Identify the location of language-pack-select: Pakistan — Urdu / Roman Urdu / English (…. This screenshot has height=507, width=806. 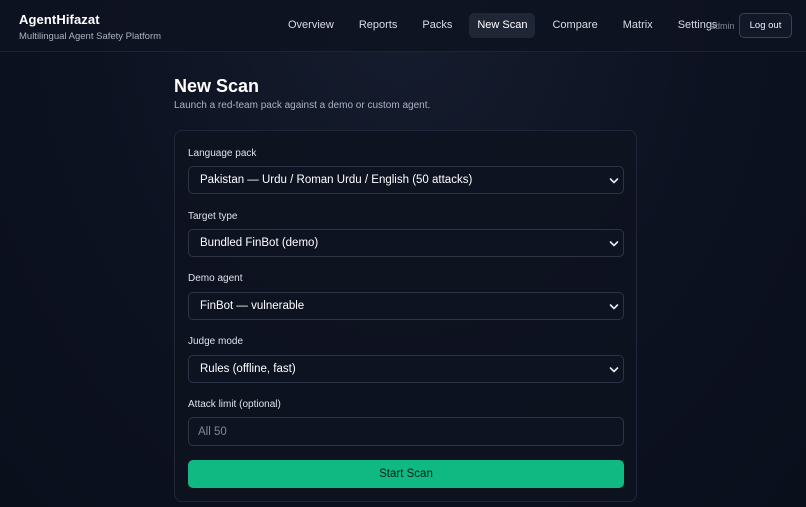
(406, 180).